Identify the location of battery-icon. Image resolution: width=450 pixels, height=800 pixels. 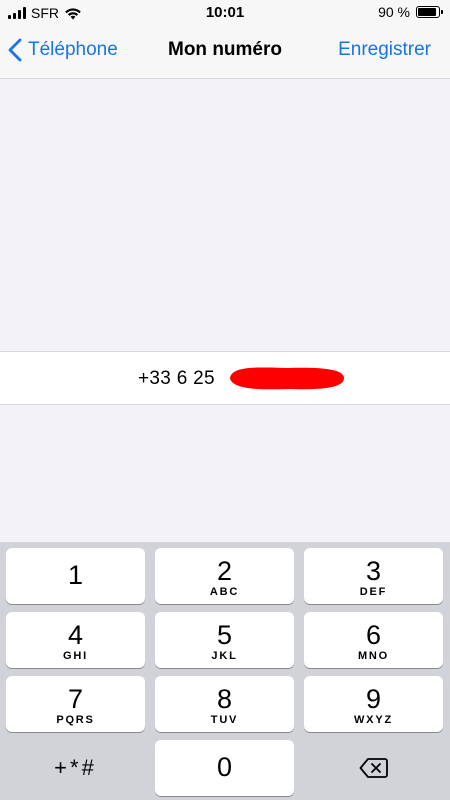
(429, 12).